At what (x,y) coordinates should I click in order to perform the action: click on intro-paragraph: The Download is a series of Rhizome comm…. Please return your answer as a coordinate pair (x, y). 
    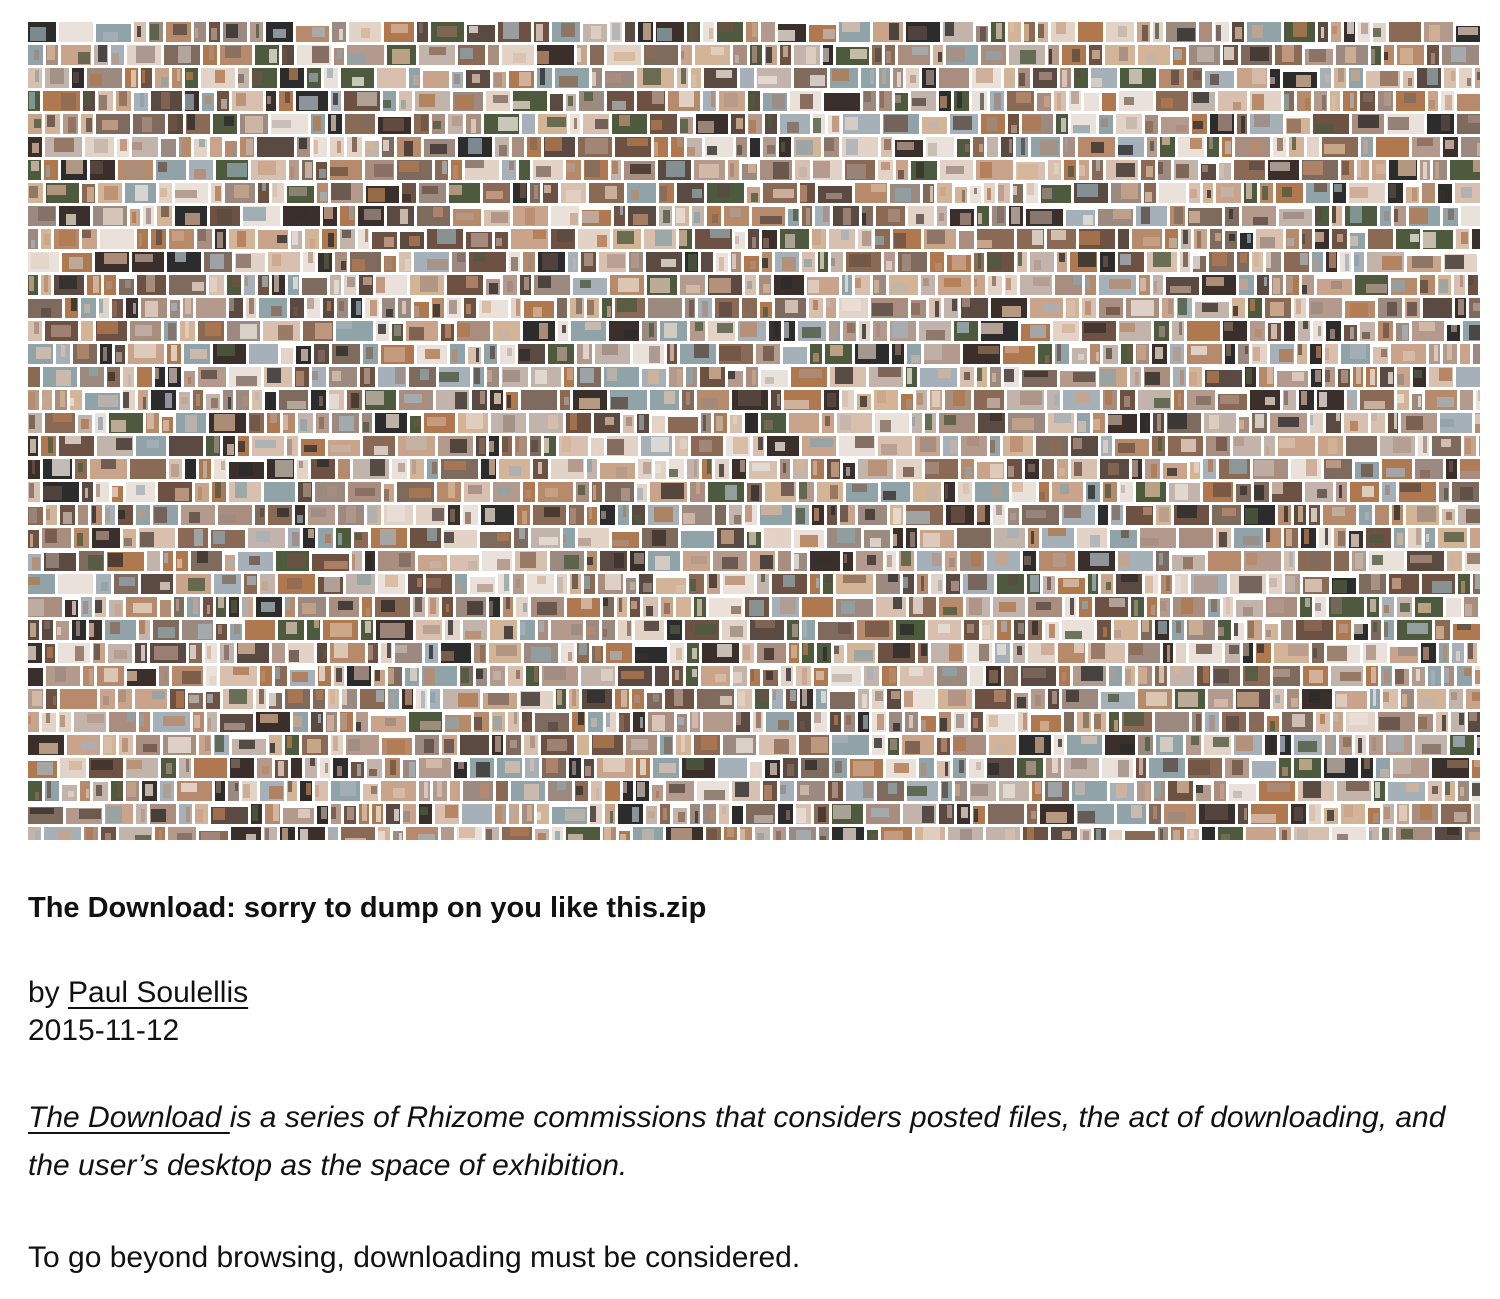
    Looking at the image, I should click on (738, 1142).